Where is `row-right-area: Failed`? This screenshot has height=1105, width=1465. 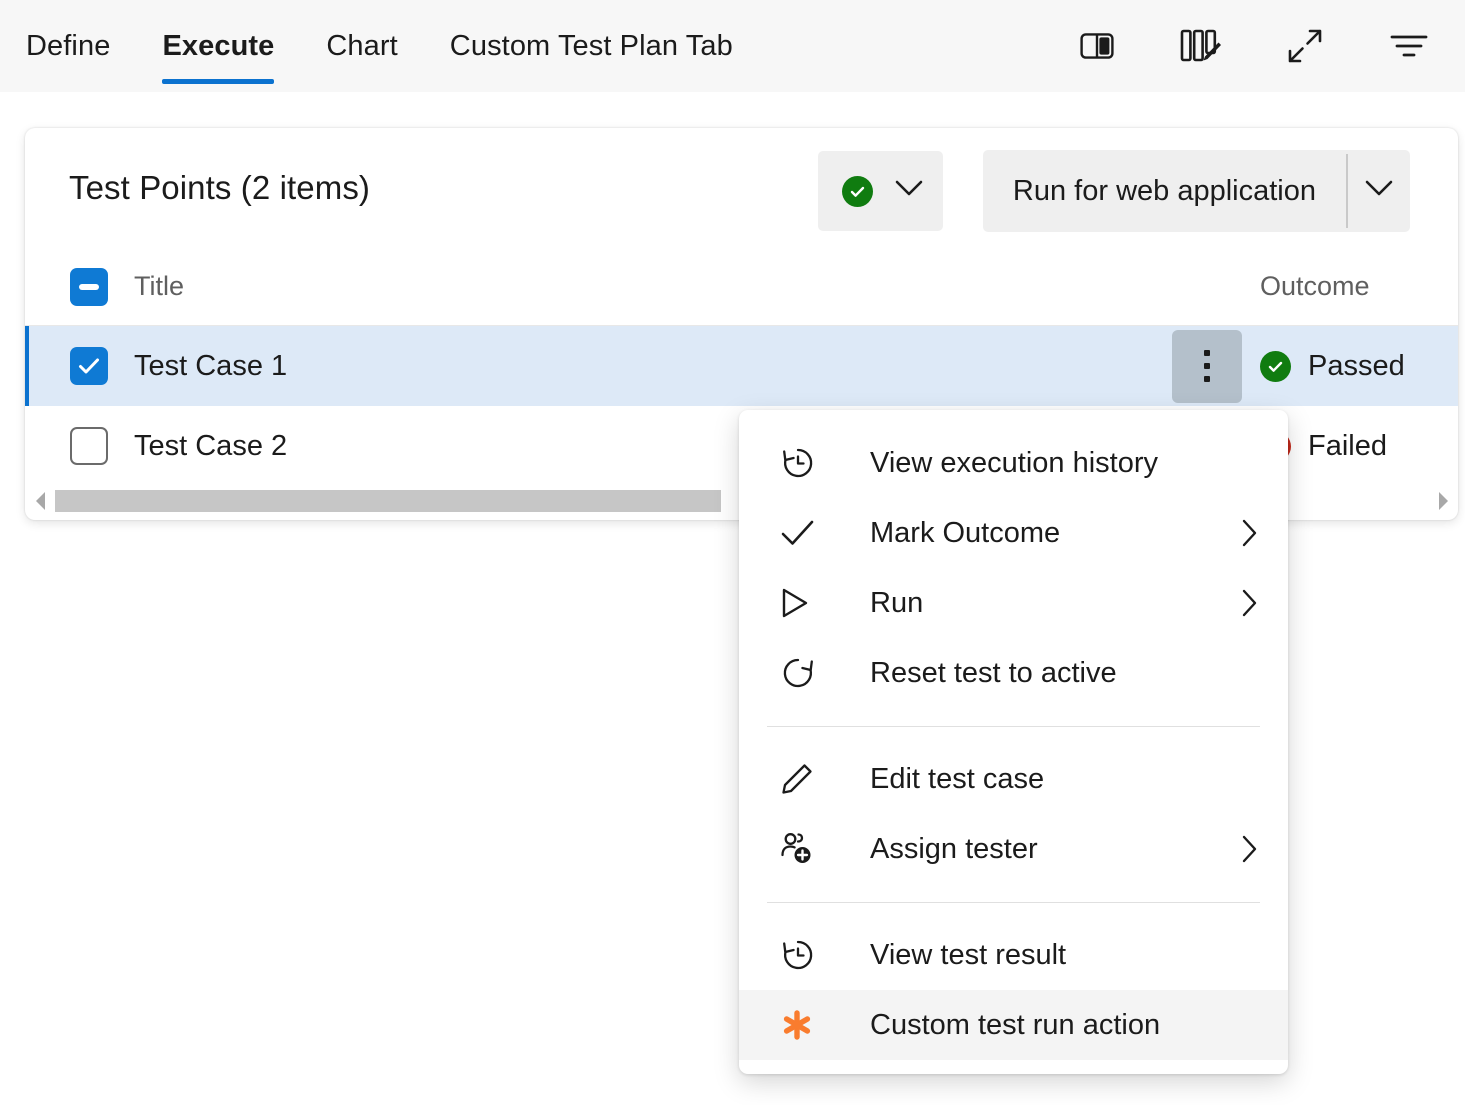 row-right-area: Failed is located at coordinates (1358, 446).